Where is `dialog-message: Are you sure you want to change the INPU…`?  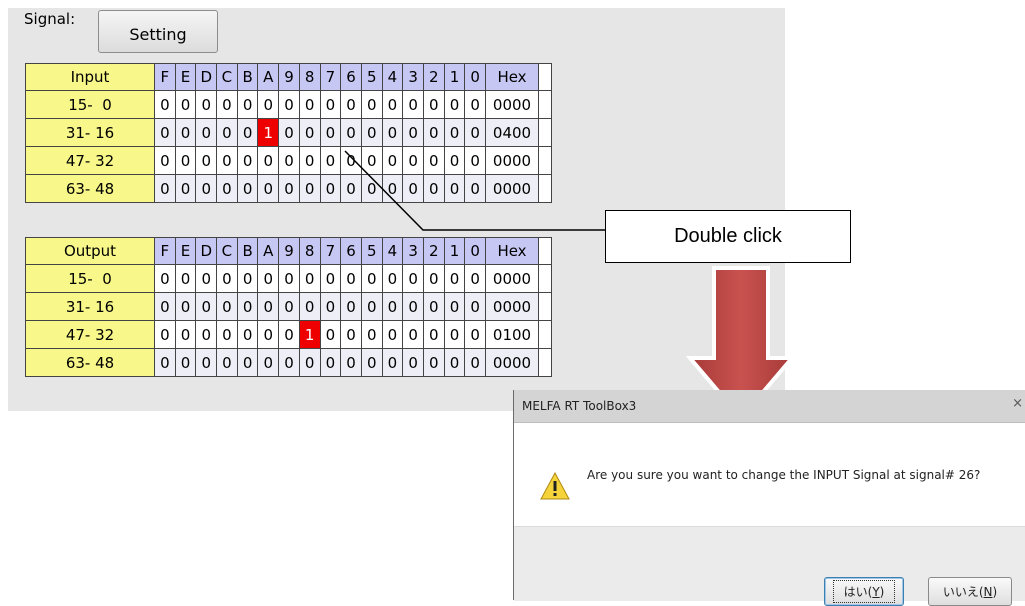 dialog-message: Are you sure you want to change the INPU… is located at coordinates (784, 475).